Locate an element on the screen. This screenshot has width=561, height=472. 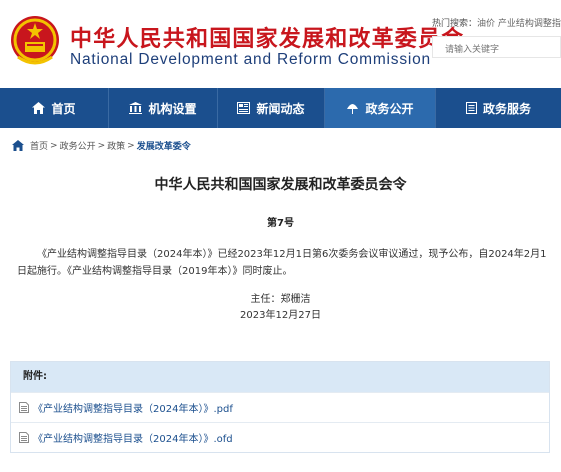
nav-item-news: 新闻动态 is located at coordinates (271, 108).